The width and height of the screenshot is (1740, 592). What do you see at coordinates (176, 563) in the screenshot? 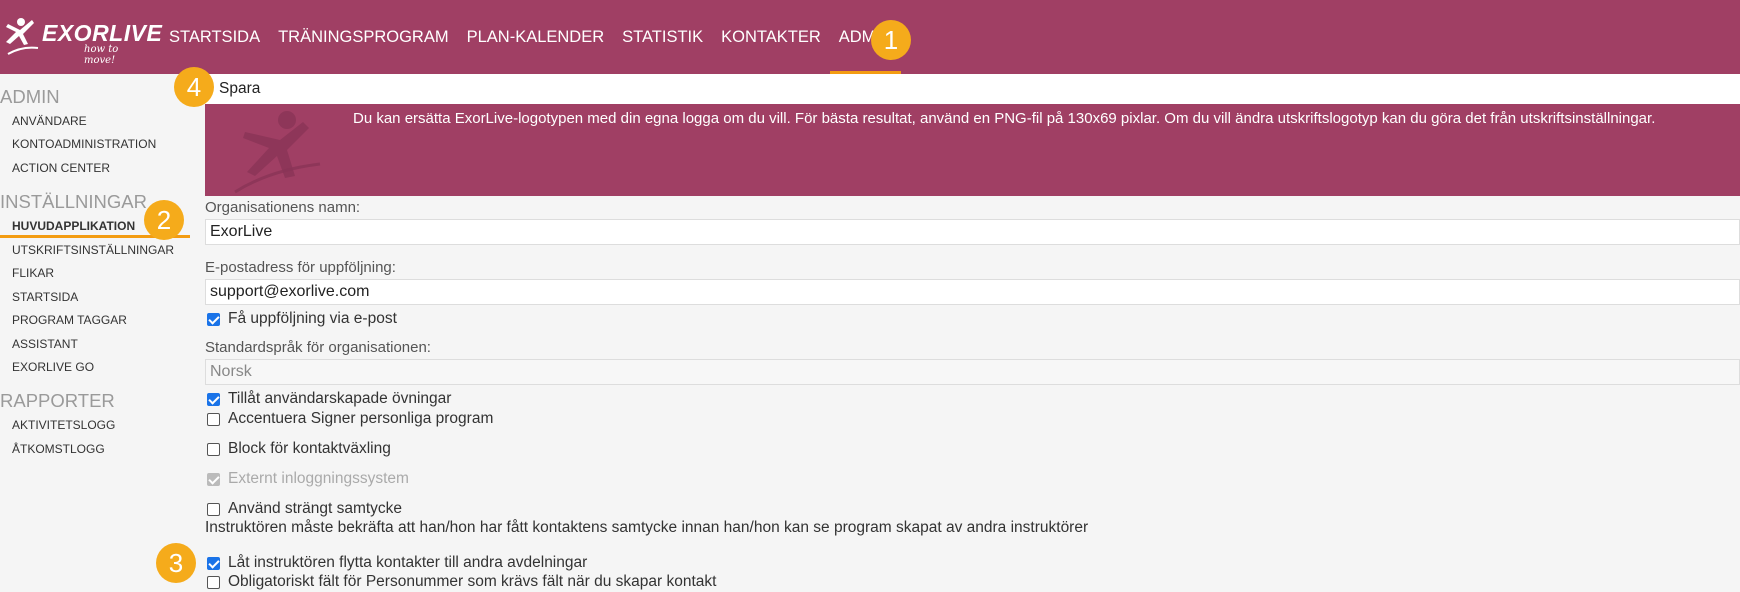
I see `step-badge-3: 3` at bounding box center [176, 563].